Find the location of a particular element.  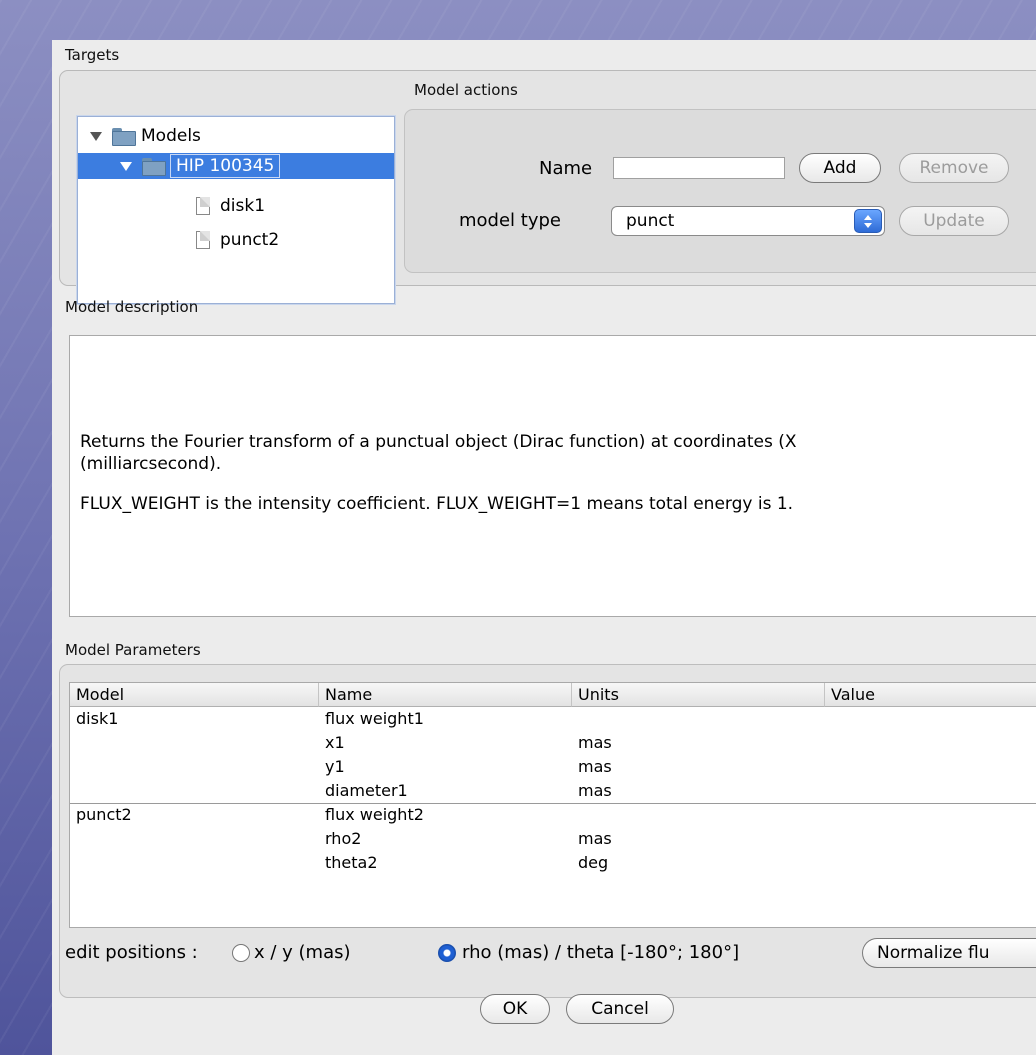

remove-button: Remove is located at coordinates (954, 168).